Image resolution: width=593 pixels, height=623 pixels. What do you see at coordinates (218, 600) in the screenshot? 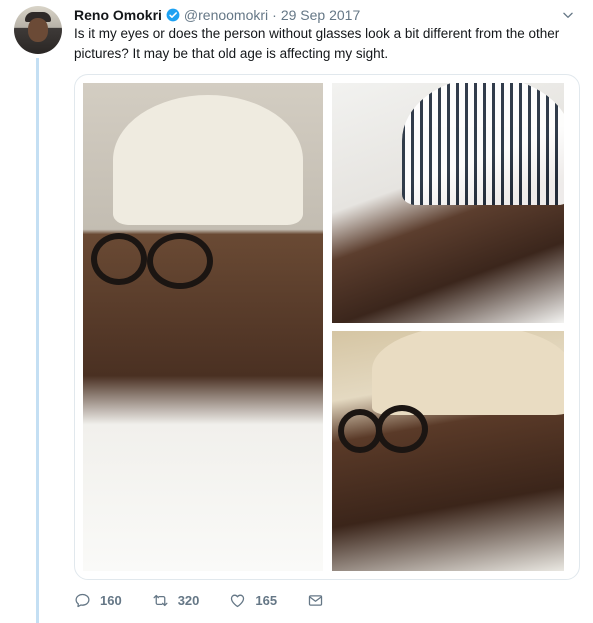
I see `tweet-actions: 160 320 165` at bounding box center [218, 600].